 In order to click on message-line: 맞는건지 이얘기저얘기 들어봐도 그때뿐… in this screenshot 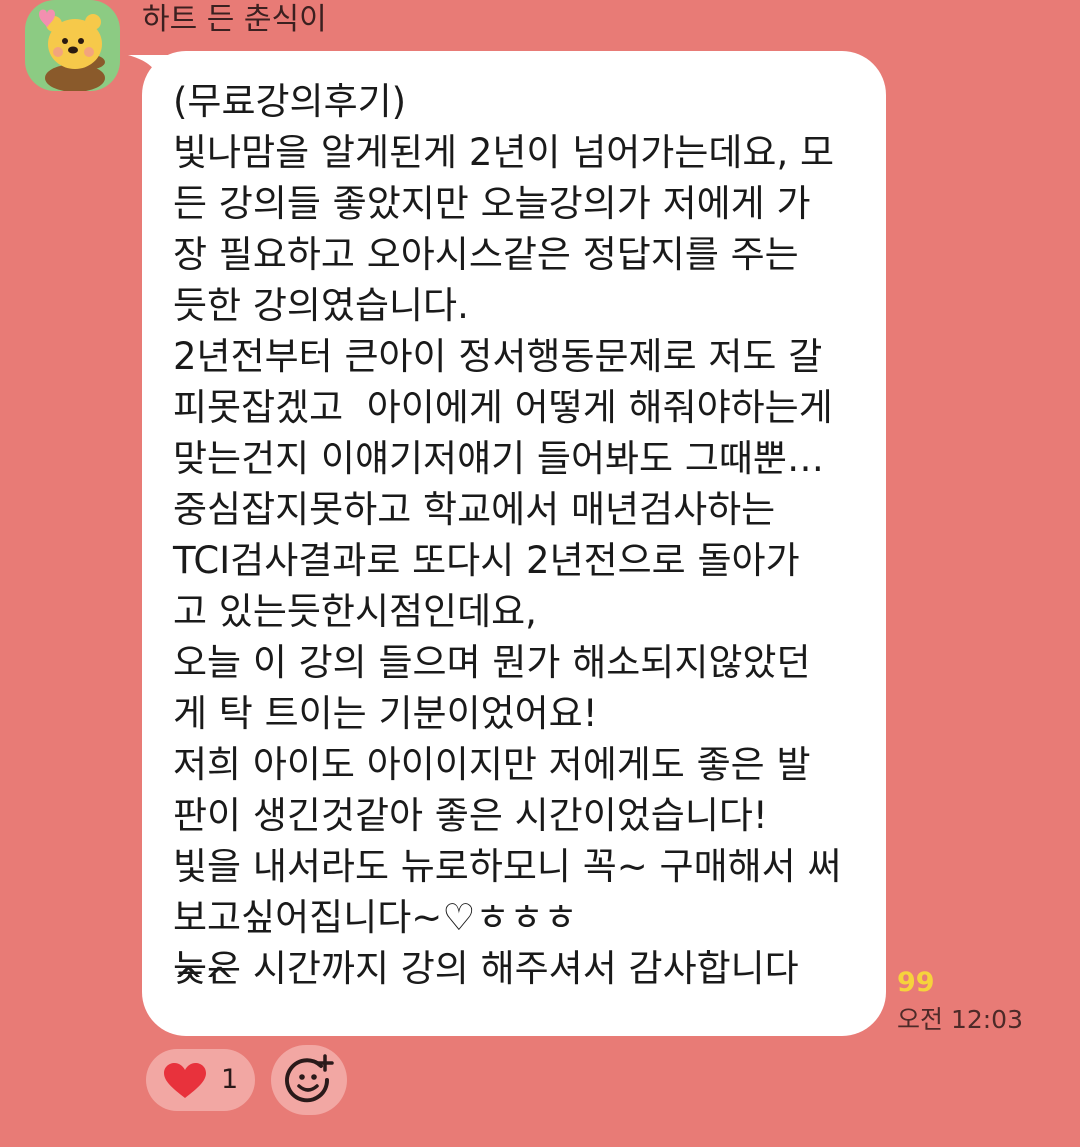, I will do `click(498, 458)`.